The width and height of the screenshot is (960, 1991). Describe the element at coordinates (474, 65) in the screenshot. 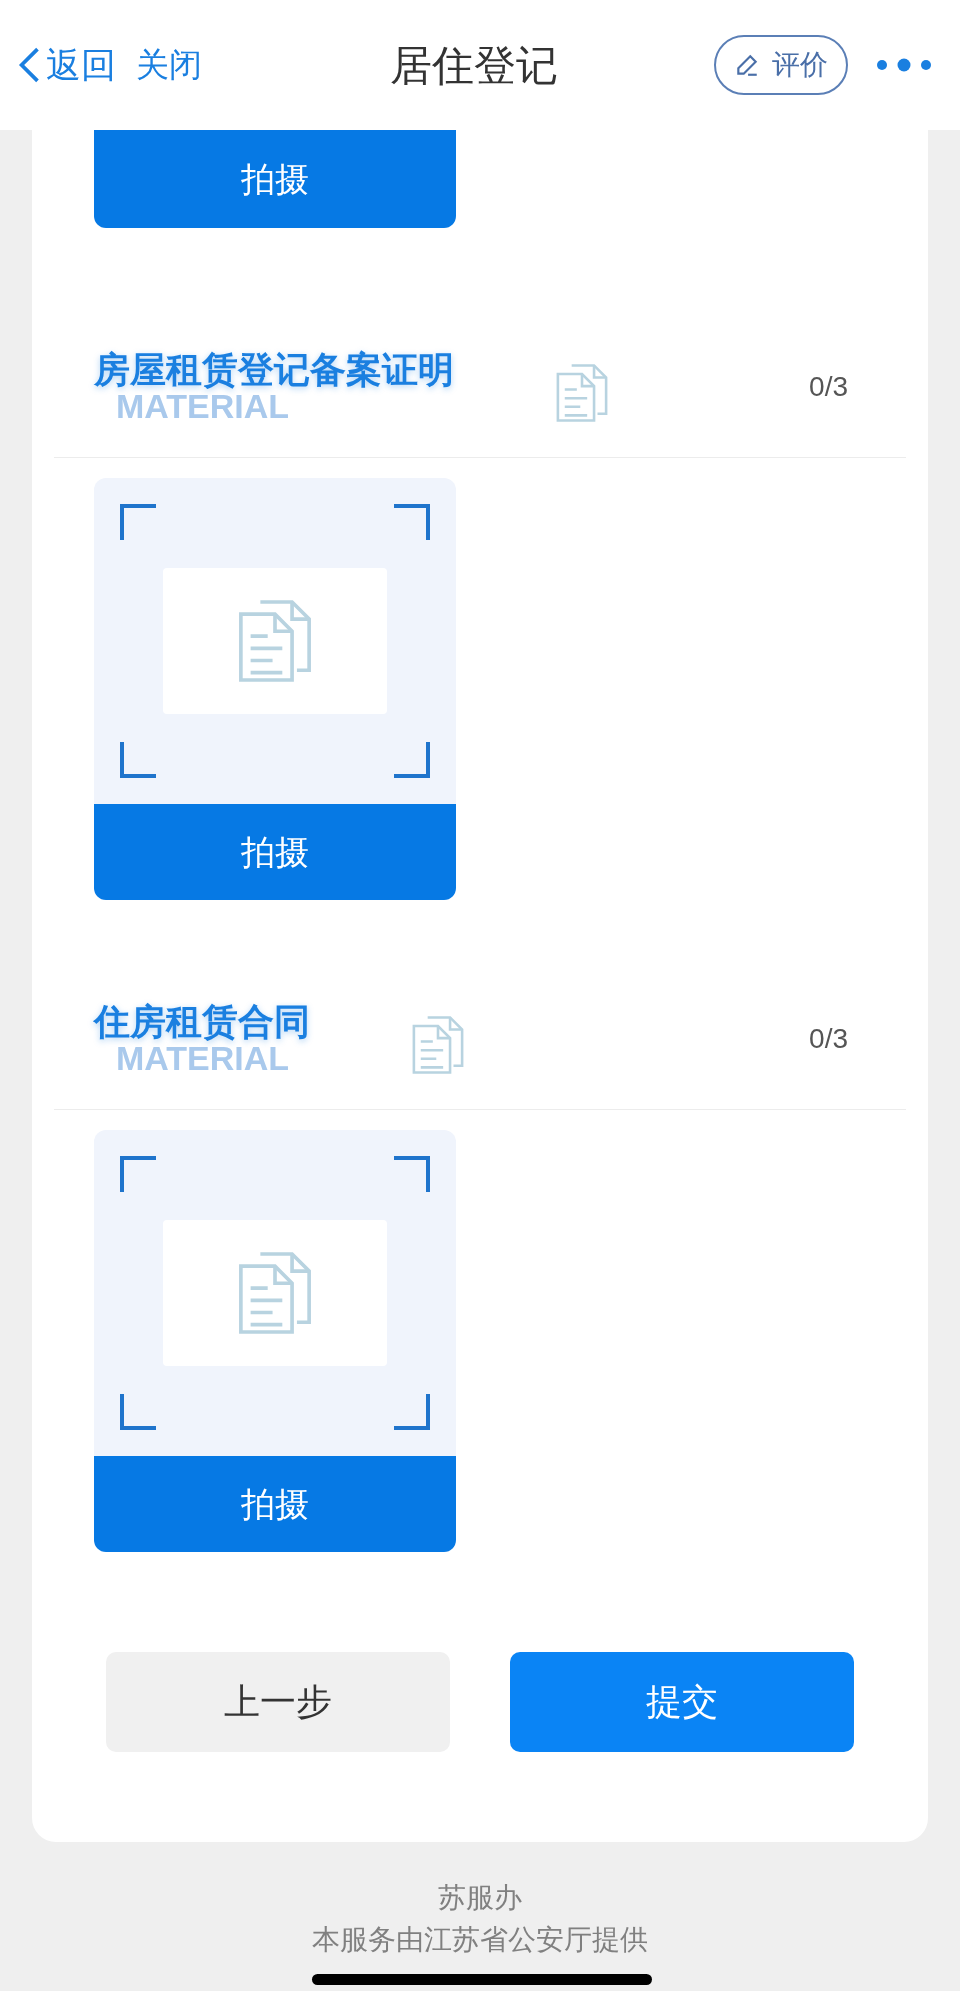

I see `page-title: 居住登记` at that location.